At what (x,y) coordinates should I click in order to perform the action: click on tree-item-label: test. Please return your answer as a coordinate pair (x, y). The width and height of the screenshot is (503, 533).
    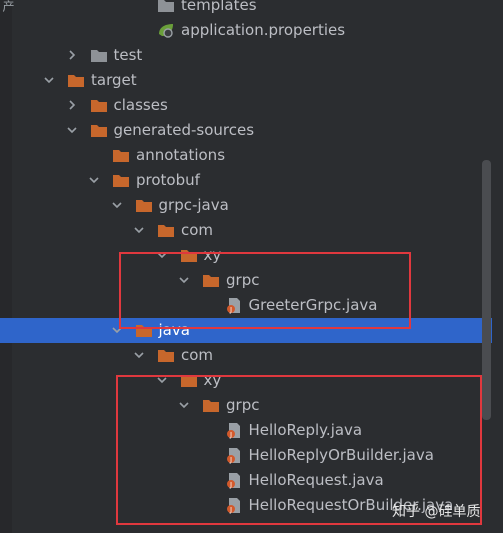
    Looking at the image, I should click on (128, 55).